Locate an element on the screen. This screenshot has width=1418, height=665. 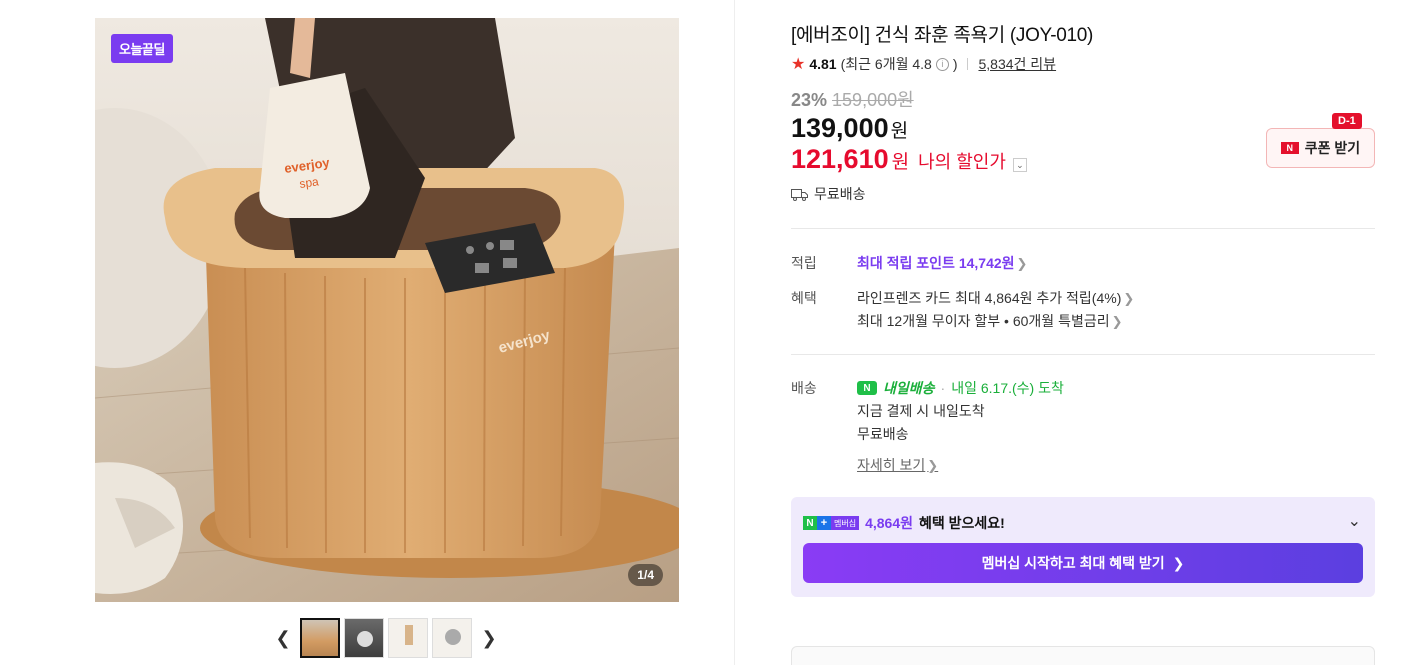
points-link: 최대 적립 포인트 14,742원 ❯ is located at coordinates (942, 263).